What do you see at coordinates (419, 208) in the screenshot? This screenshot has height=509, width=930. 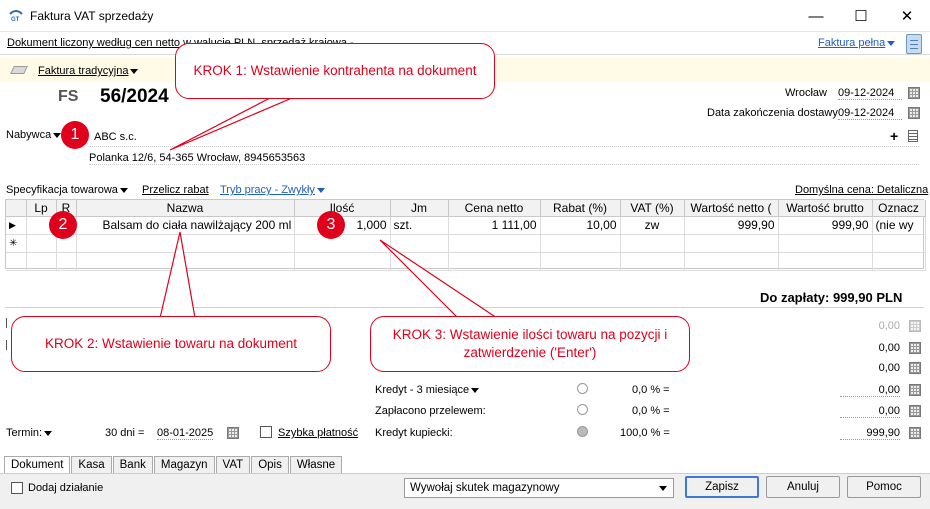 I see `col-header-unit: Jm` at bounding box center [419, 208].